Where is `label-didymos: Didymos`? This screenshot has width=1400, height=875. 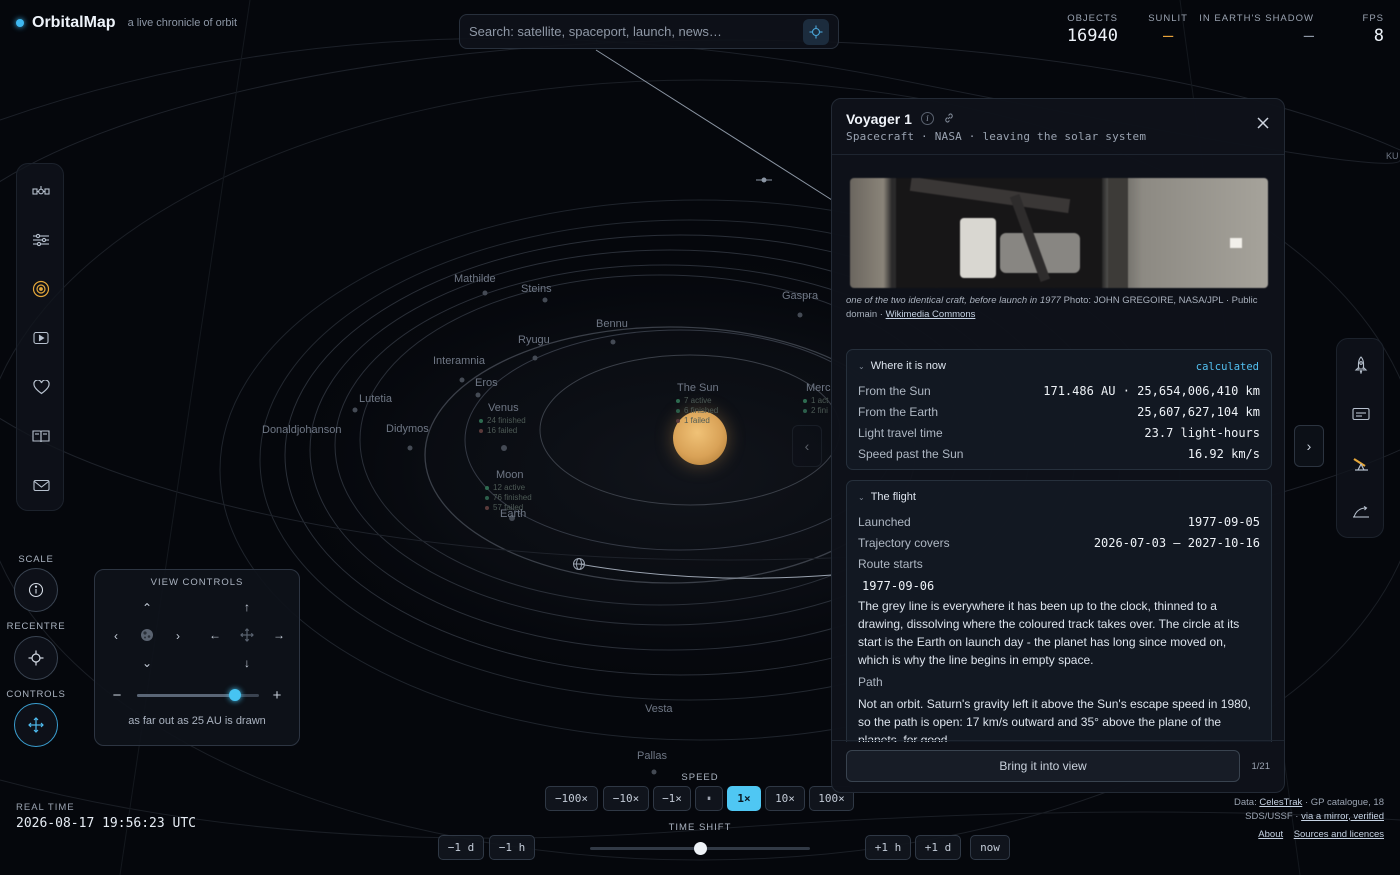
label-didymos: Didymos is located at coordinates (407, 429).